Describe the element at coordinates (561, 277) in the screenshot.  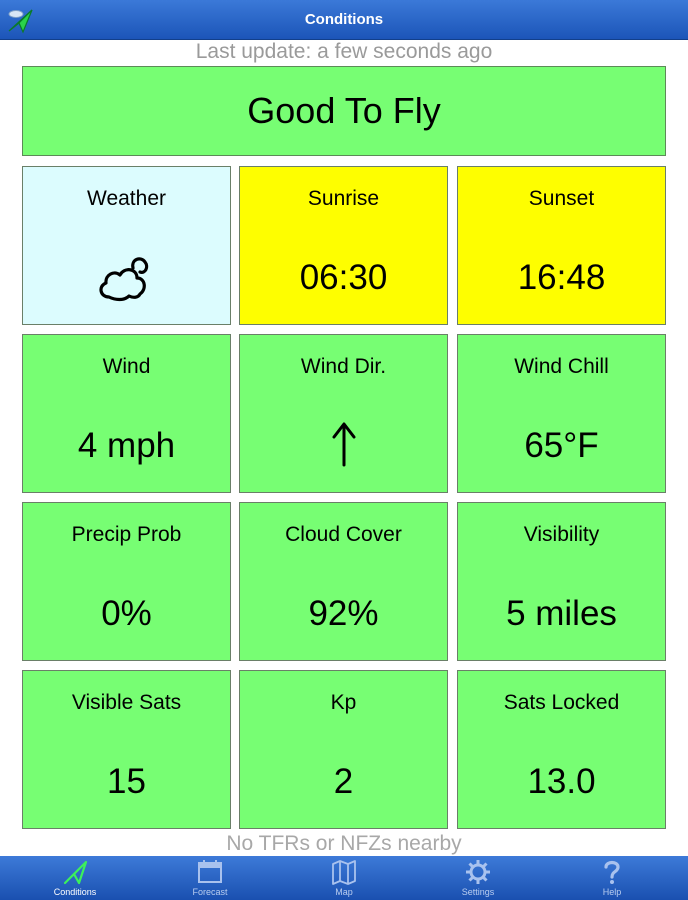
I see `tile-value: 16:48` at that location.